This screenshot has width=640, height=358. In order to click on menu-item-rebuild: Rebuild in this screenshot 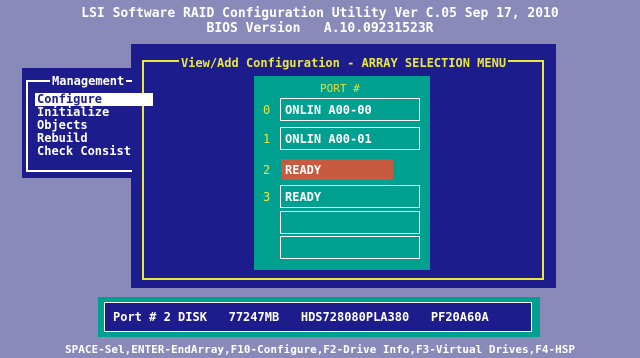, I will do `click(87, 138)`.